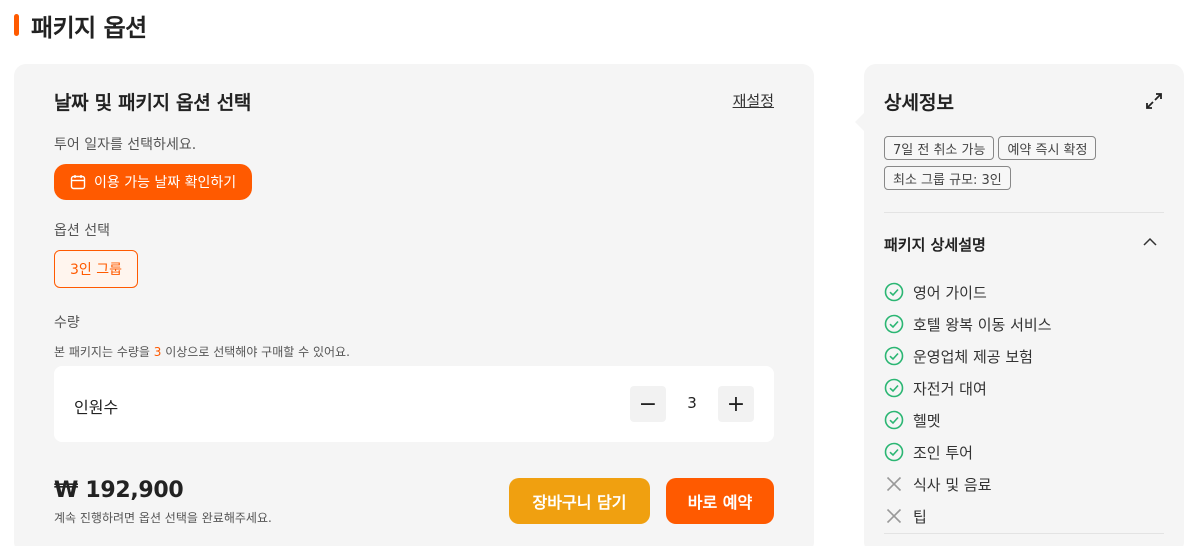 This screenshot has height=546, width=1198. Describe the element at coordinates (165, 183) in the screenshot. I see `check-dates-label: 이용 가능 날짜 확인하기` at that location.